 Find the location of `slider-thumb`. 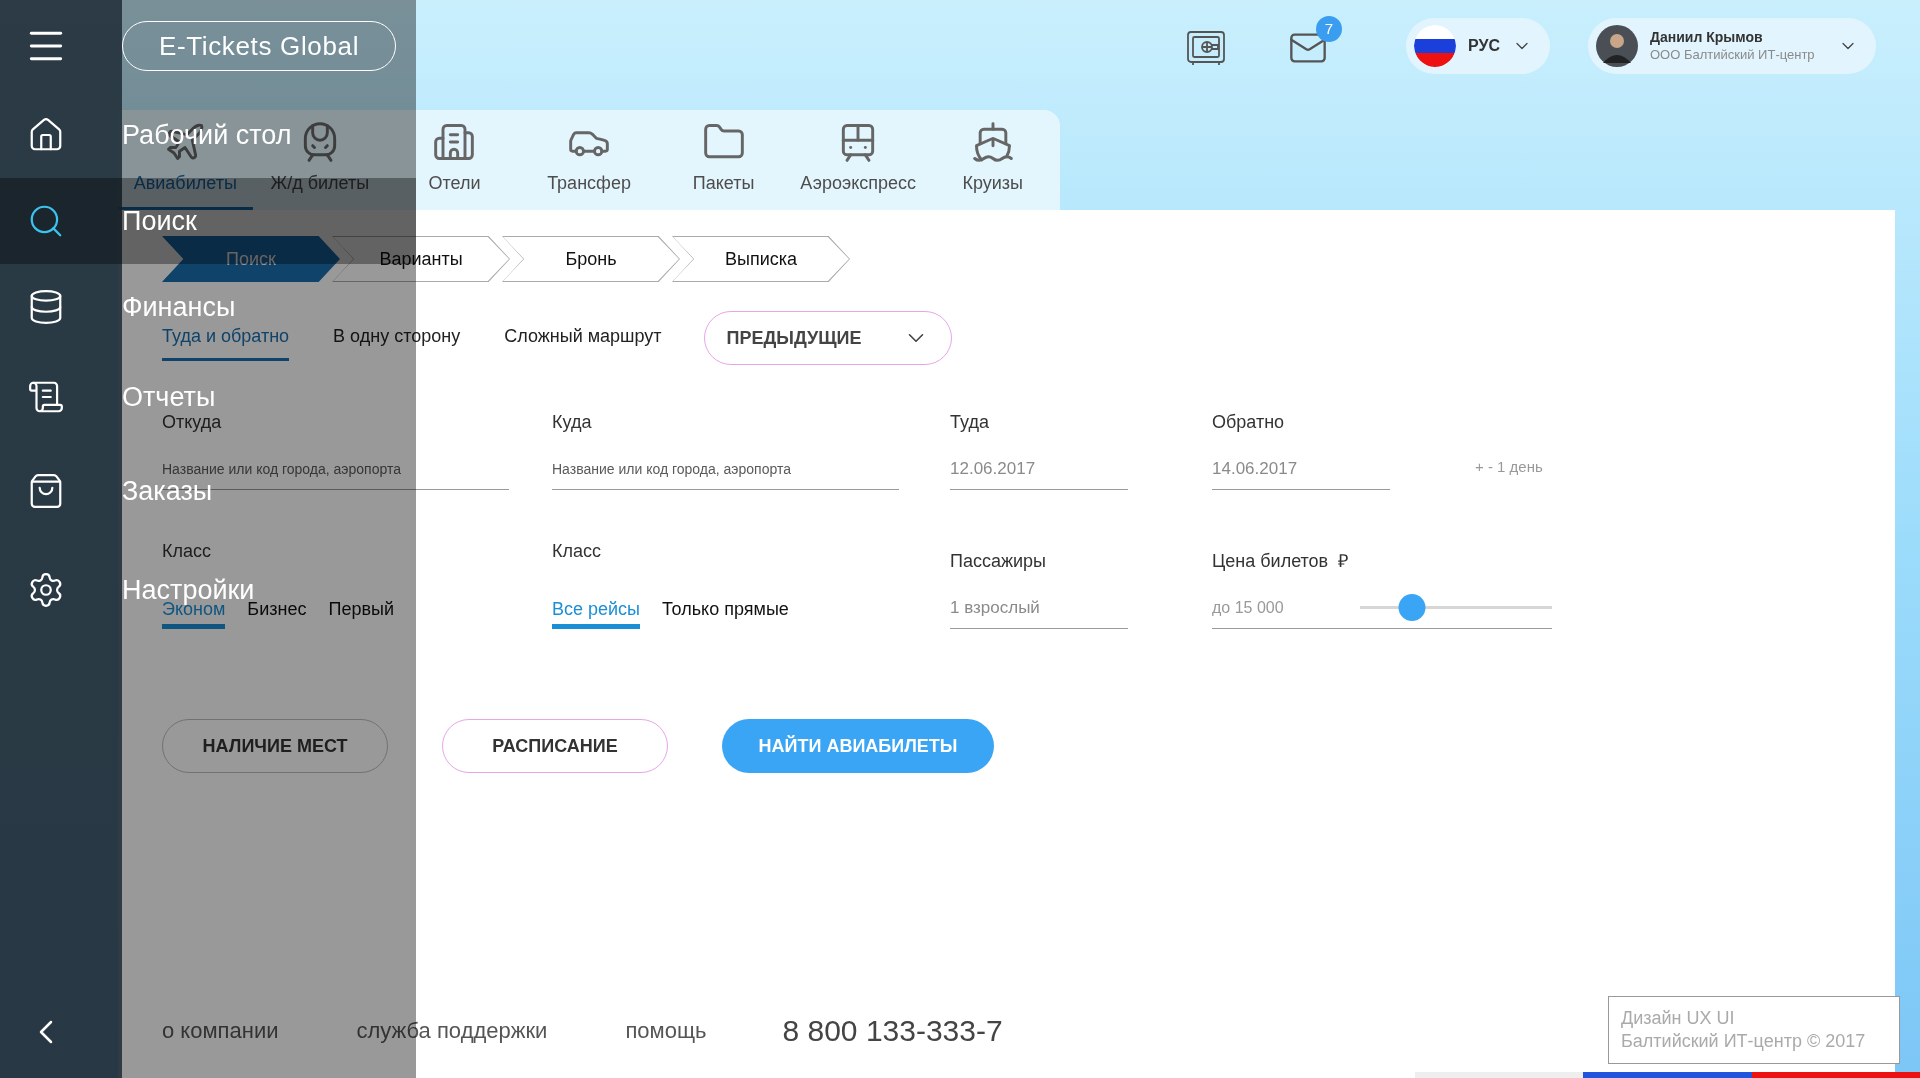

slider-thumb is located at coordinates (1412, 607).